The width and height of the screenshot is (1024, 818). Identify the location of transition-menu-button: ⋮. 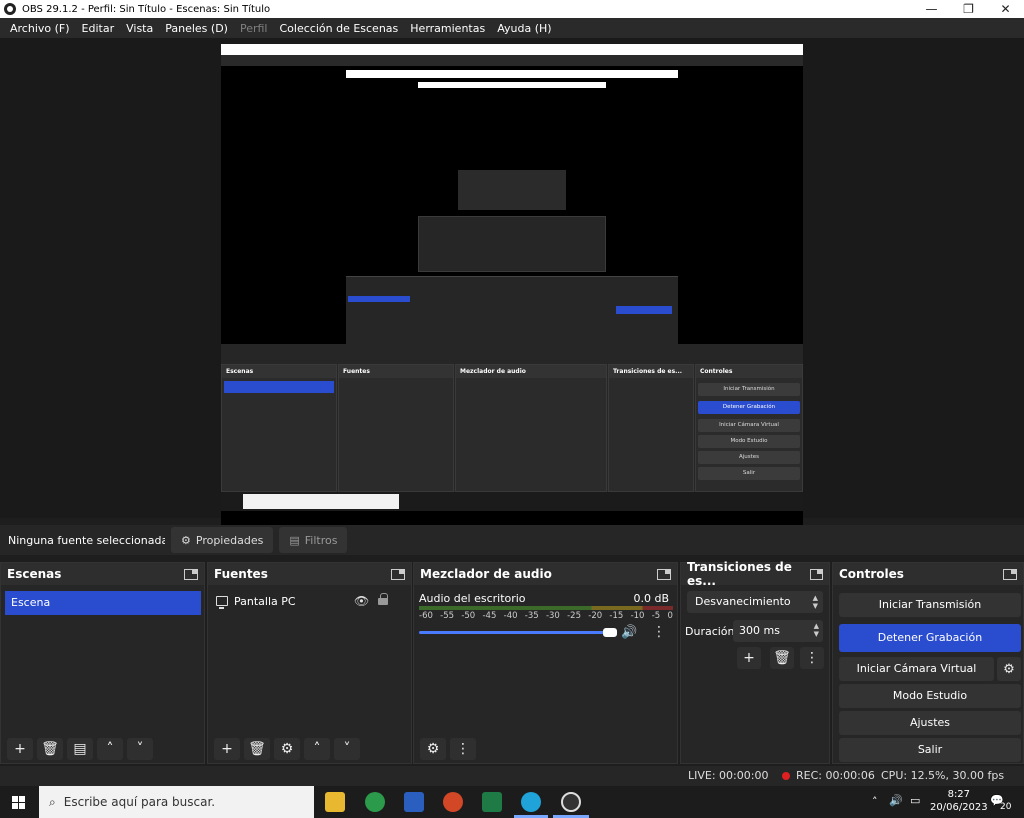
(812, 658).